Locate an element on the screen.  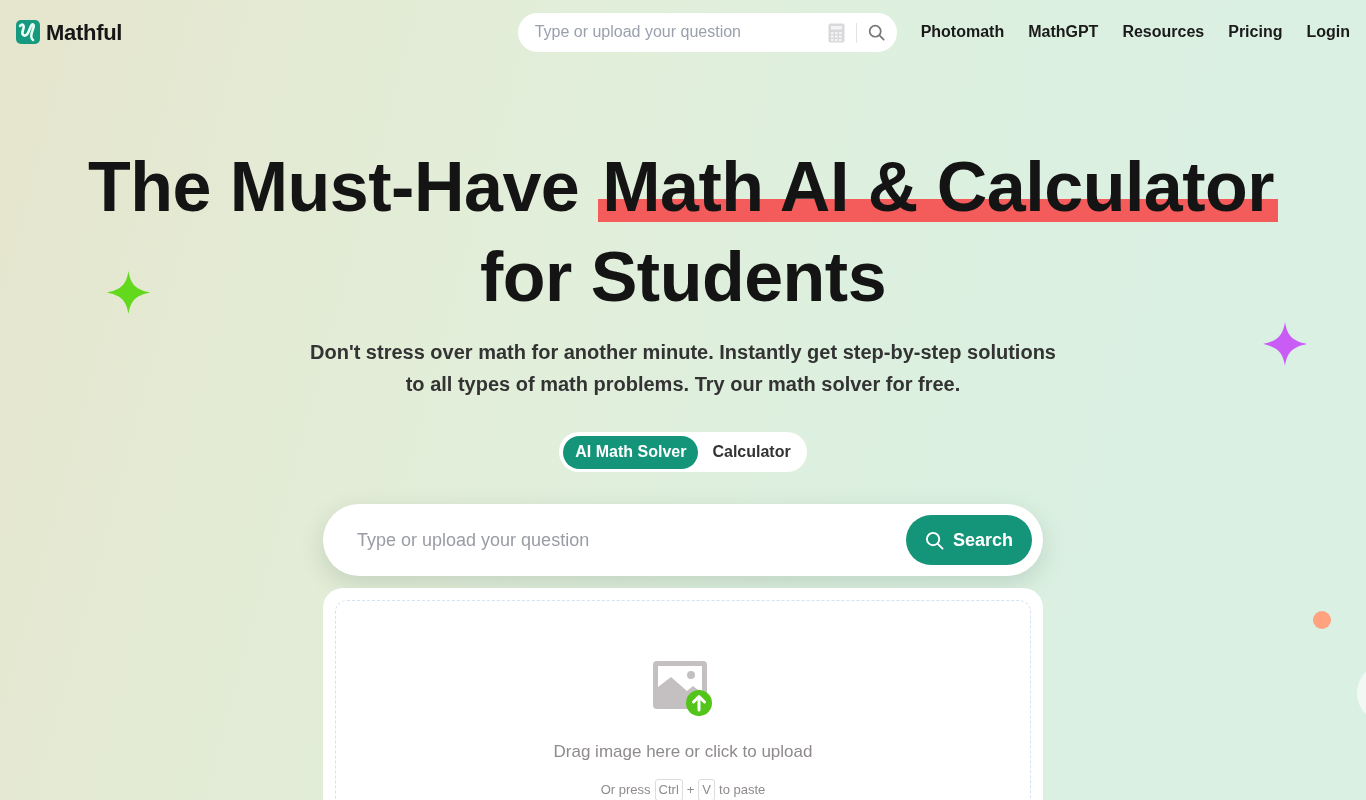
nav-link: Login is located at coordinates (1328, 32).